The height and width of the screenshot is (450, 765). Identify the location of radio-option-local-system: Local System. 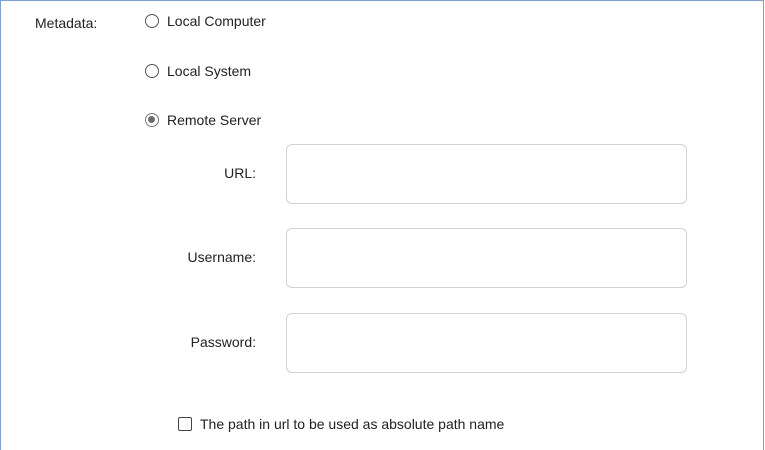
(198, 71).